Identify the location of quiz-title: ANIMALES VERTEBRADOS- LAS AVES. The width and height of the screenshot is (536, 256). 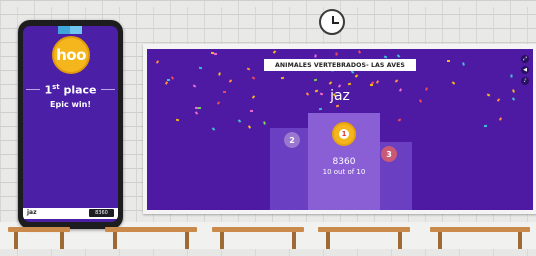
(340, 65).